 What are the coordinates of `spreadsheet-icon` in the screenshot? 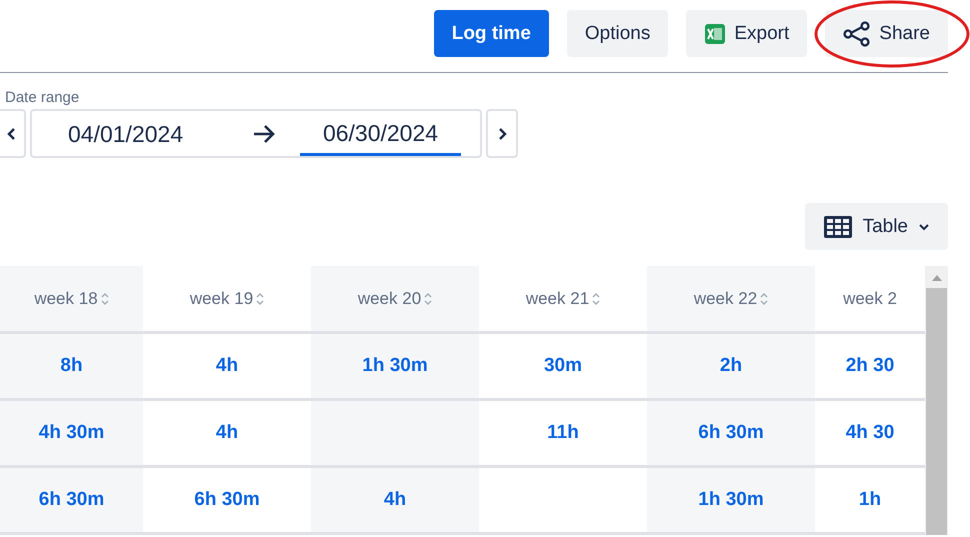 It's located at (715, 33).